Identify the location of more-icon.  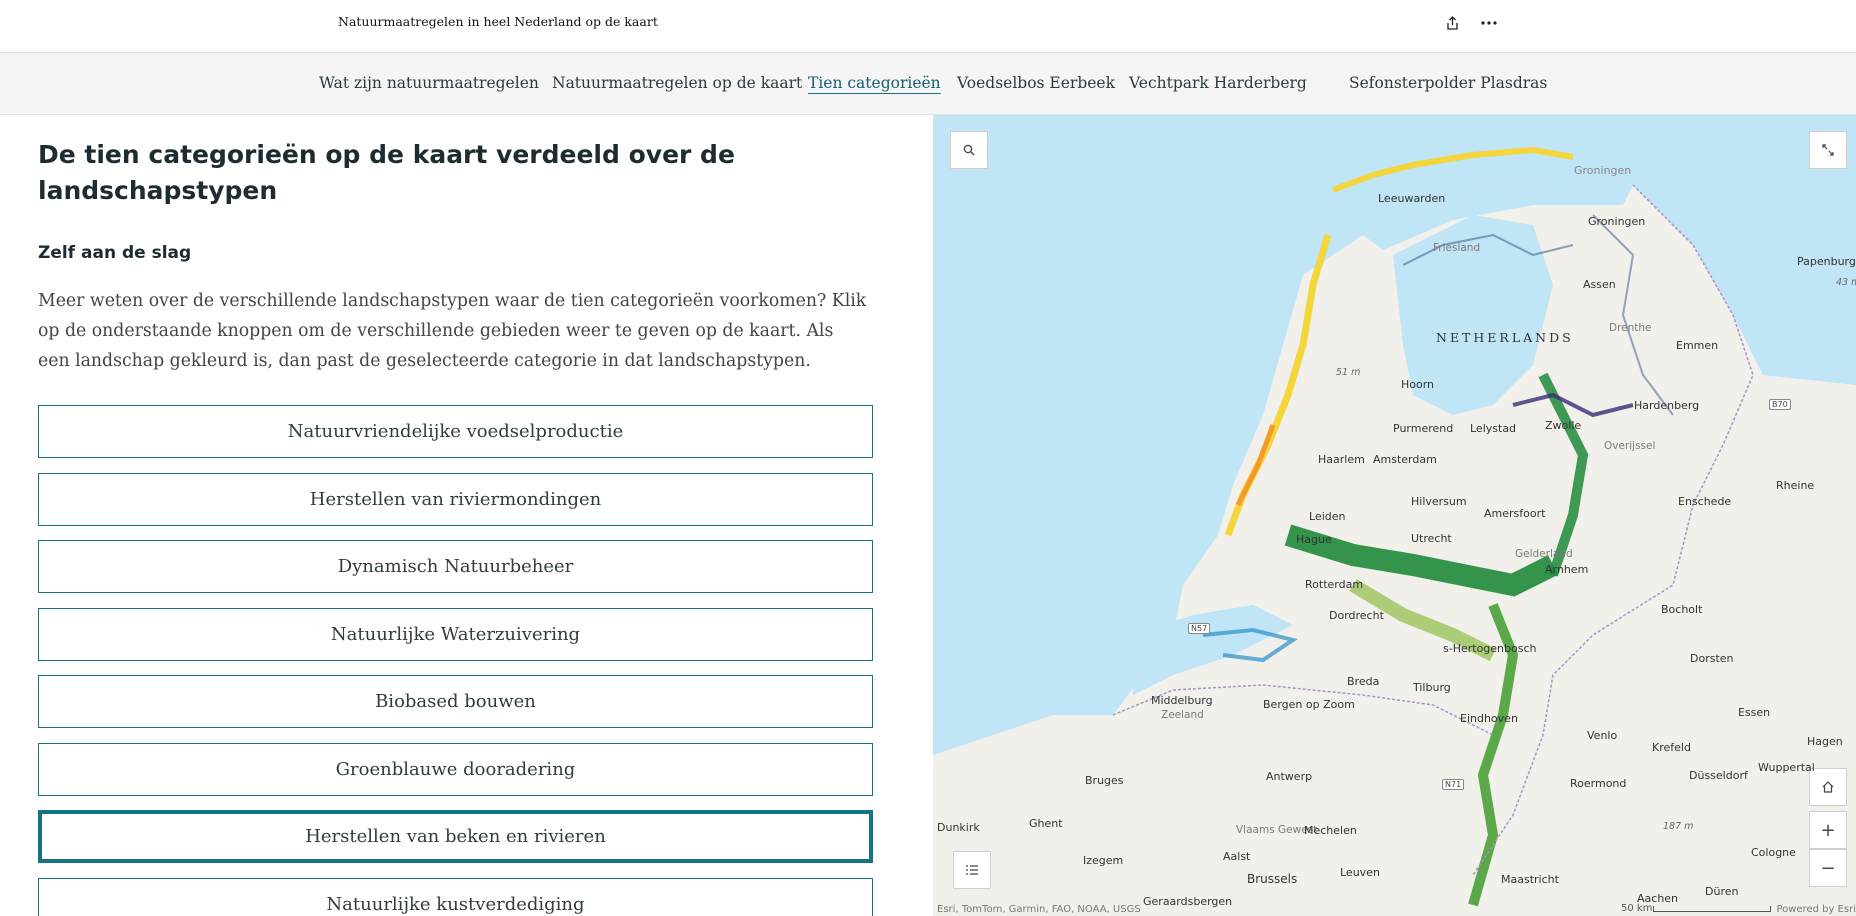
(1489, 23).